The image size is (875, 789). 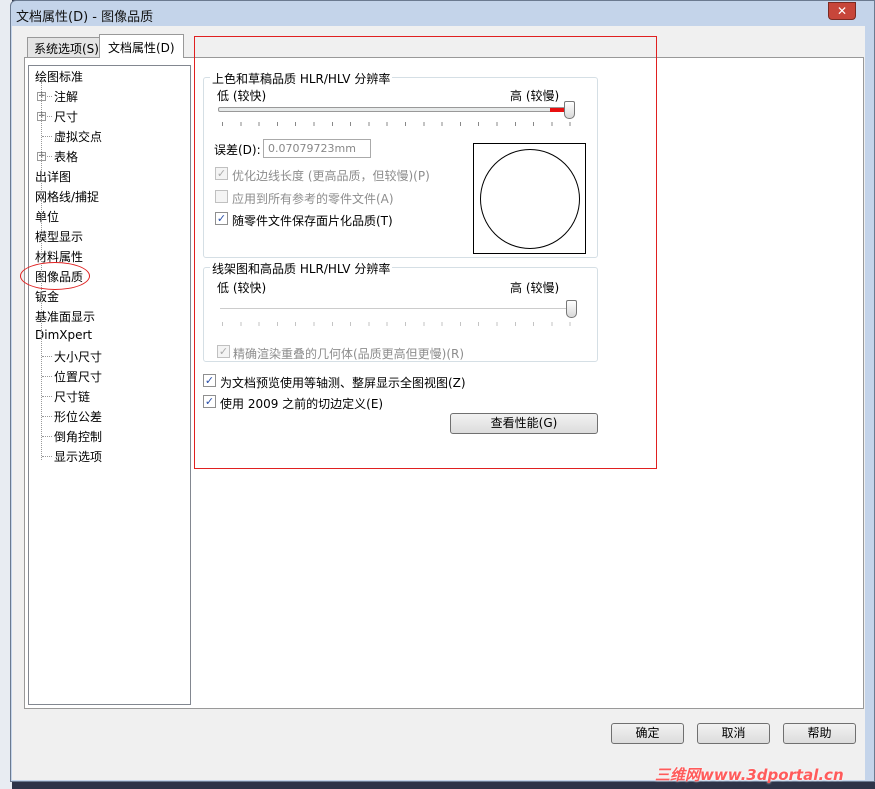 What do you see at coordinates (312, 221) in the screenshot?
I see `save-tessellation-label: 随零件文件保存面片化品质(T)` at bounding box center [312, 221].